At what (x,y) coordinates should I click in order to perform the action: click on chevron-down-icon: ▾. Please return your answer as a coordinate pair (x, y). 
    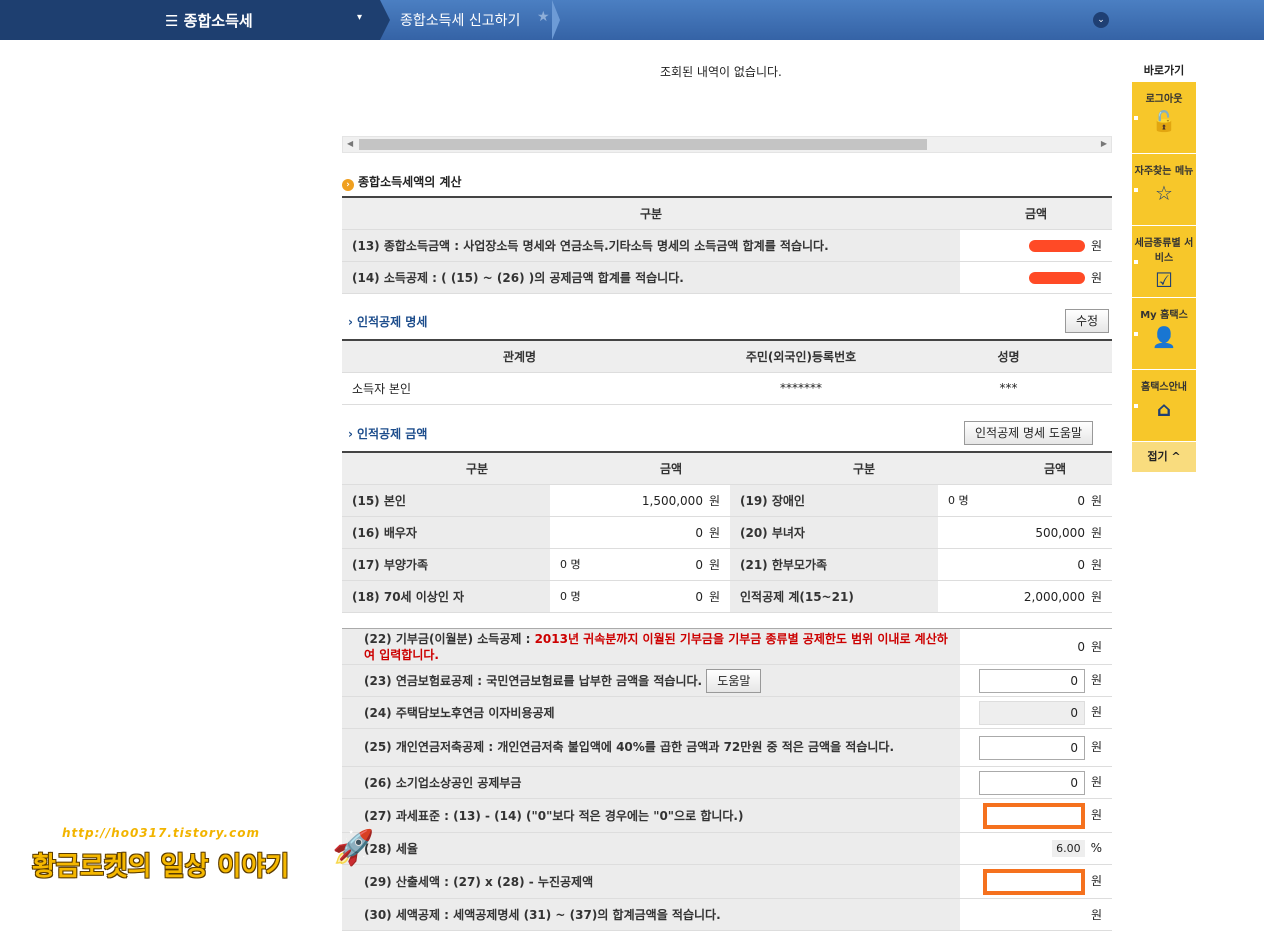
    Looking at the image, I should click on (360, 17).